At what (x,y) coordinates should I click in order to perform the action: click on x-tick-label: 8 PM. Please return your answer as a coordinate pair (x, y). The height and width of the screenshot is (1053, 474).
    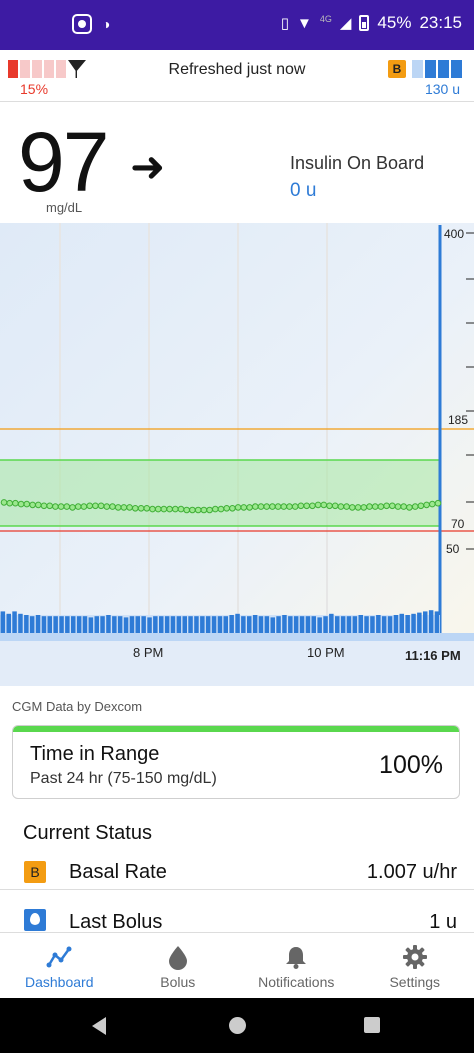
    Looking at the image, I should click on (148, 652).